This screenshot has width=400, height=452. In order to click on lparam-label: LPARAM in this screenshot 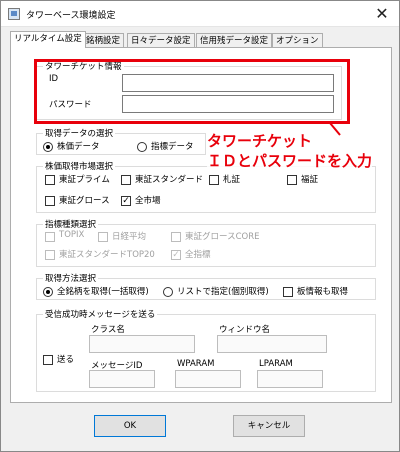, I will do `click(276, 364)`.